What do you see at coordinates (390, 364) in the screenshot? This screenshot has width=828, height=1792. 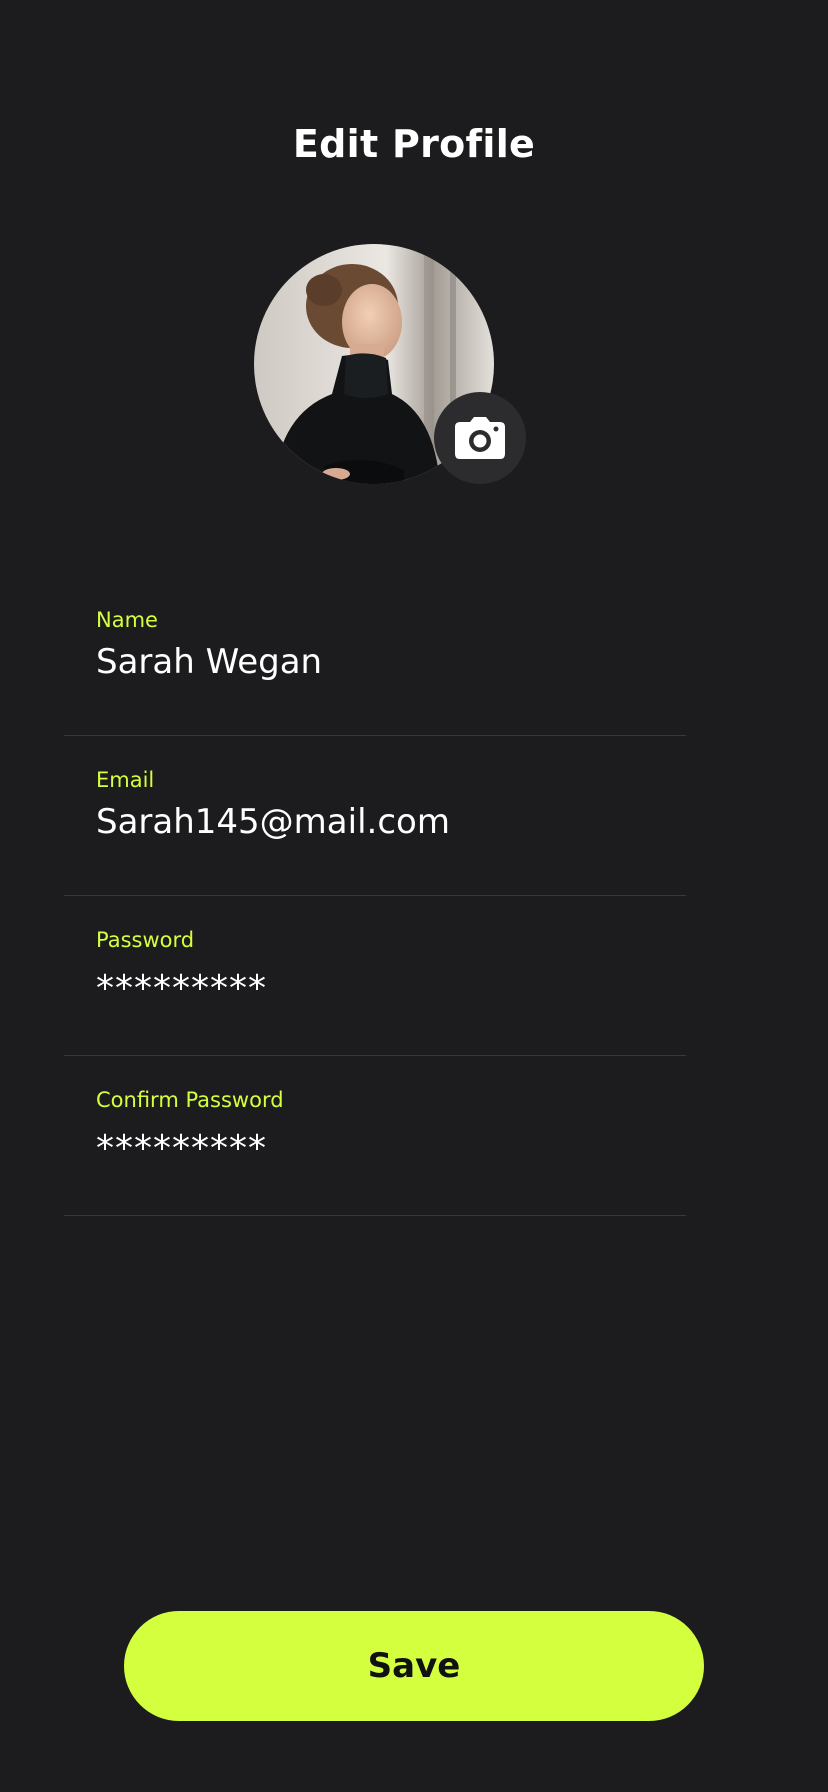 I see `avatar-container` at bounding box center [390, 364].